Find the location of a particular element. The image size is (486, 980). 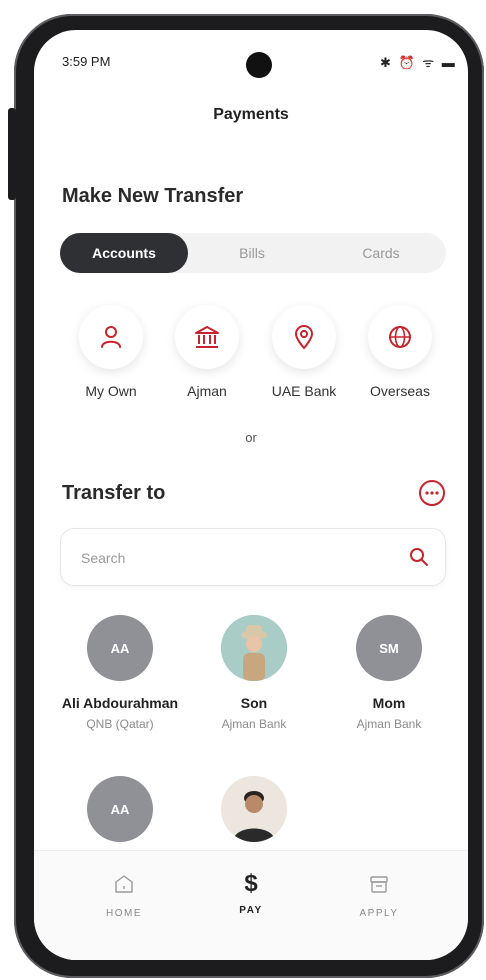

nav-label: APPLY is located at coordinates (379, 913).